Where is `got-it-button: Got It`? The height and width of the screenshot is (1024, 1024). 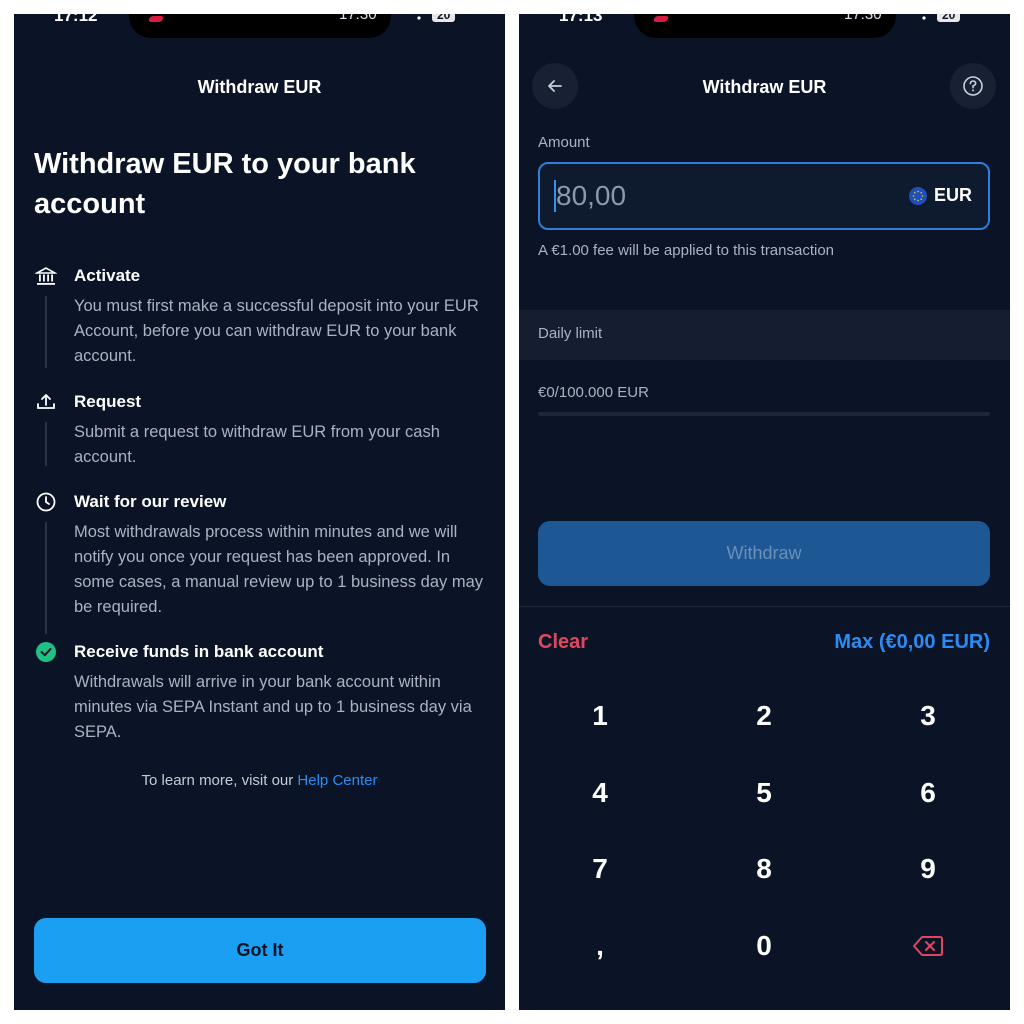
got-it-button: Got It is located at coordinates (260, 950).